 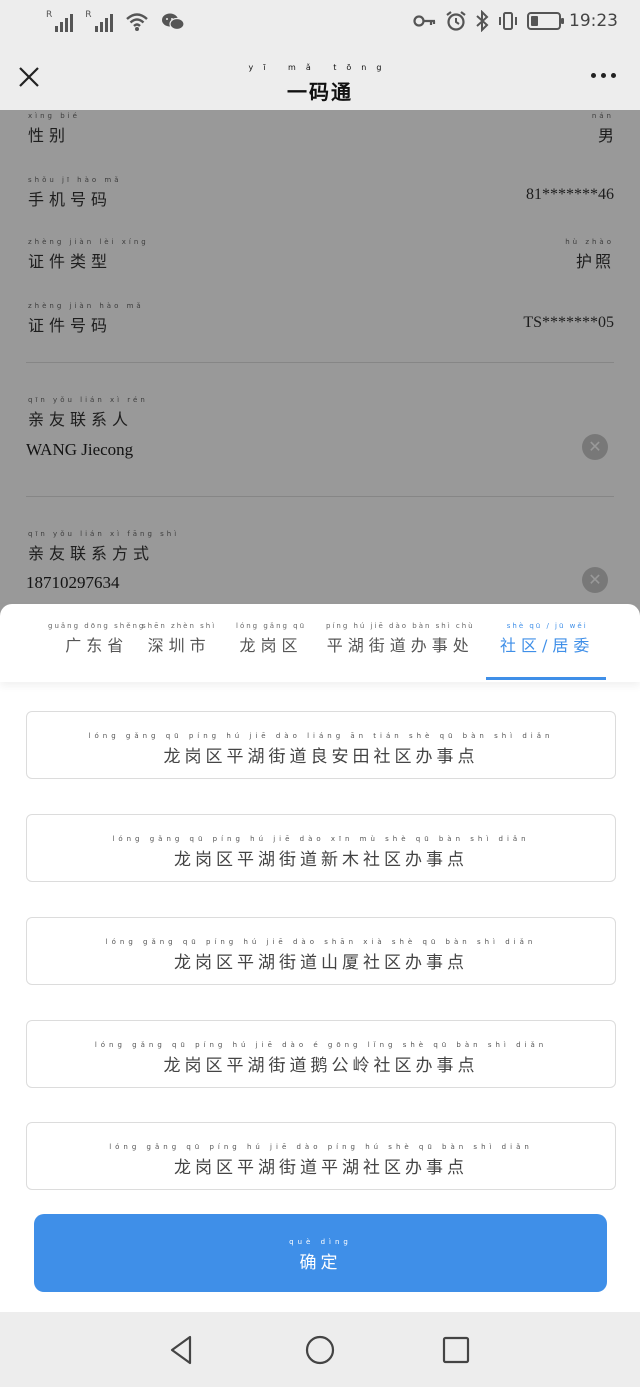 I want to click on option-label: 龙岗区平湖街道良安田社区办事点, so click(x=321, y=757).